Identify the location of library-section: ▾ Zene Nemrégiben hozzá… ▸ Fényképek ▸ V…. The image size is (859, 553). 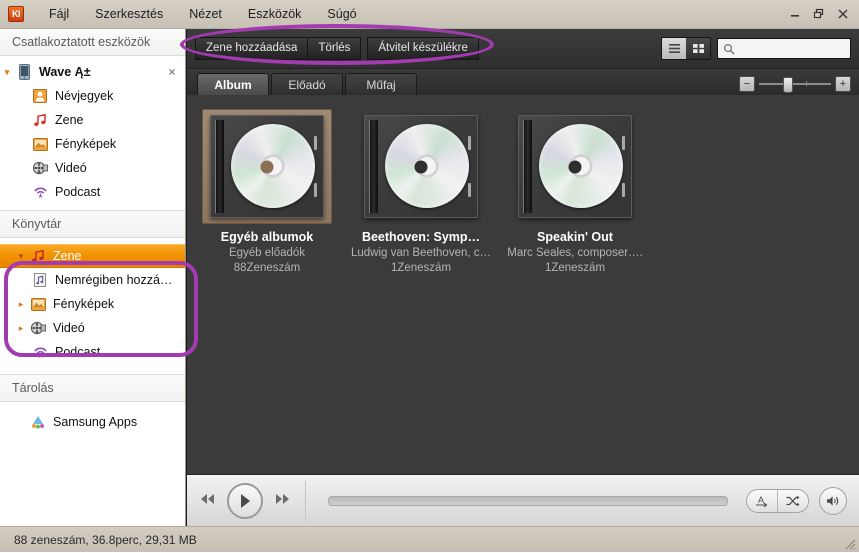
(92, 301).